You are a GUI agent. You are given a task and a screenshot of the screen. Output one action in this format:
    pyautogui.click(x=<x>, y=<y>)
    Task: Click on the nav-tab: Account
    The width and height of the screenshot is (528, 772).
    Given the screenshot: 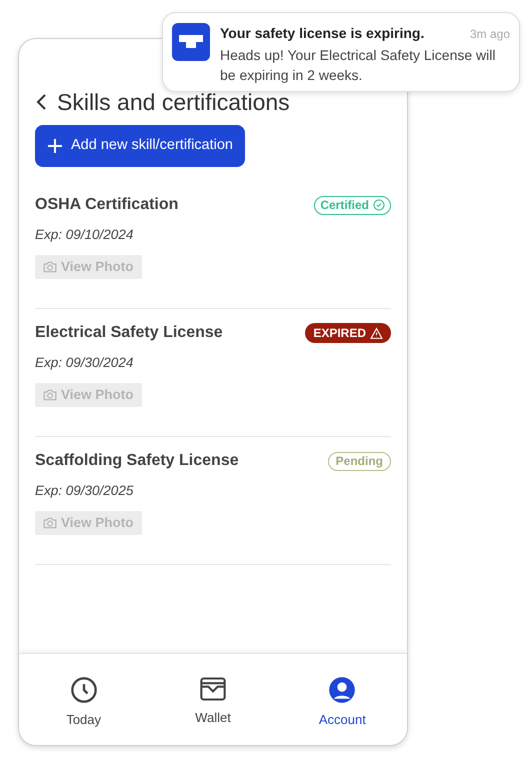 What is the action you would take?
    pyautogui.click(x=342, y=699)
    